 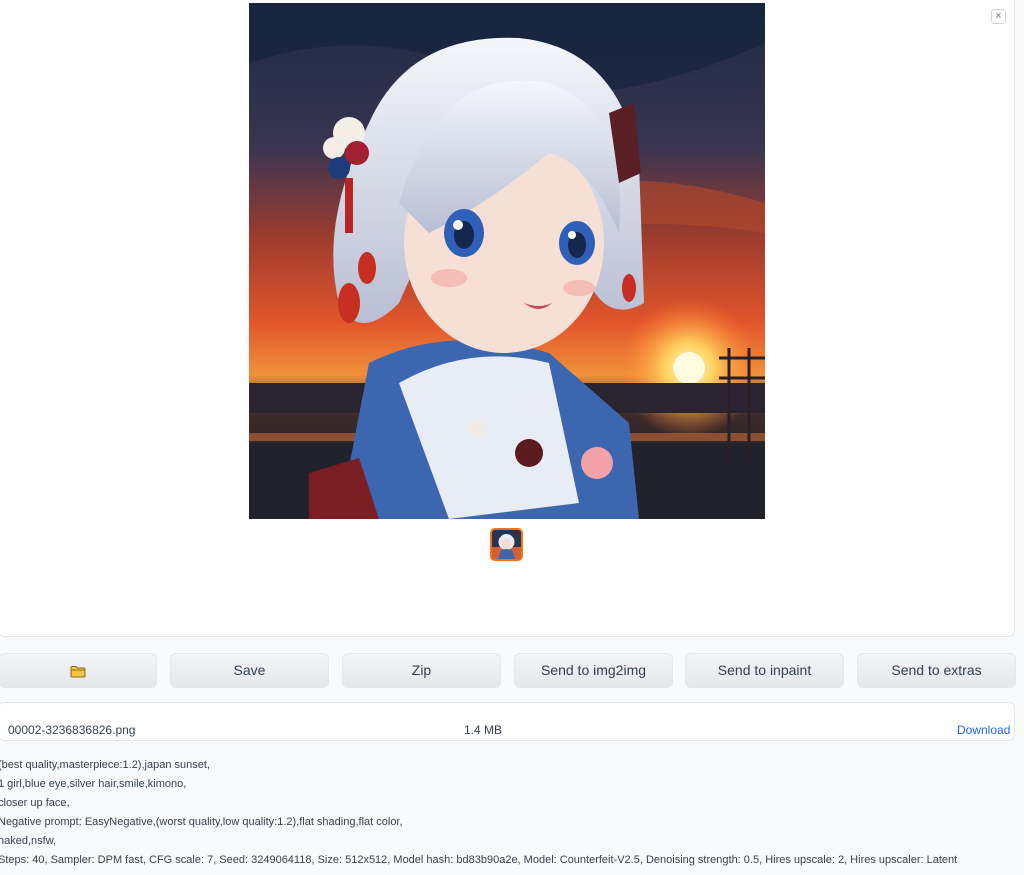 What do you see at coordinates (507, 721) in the screenshot?
I see `file-panel: 00002-3236836826.png 1.4 MB Download` at bounding box center [507, 721].